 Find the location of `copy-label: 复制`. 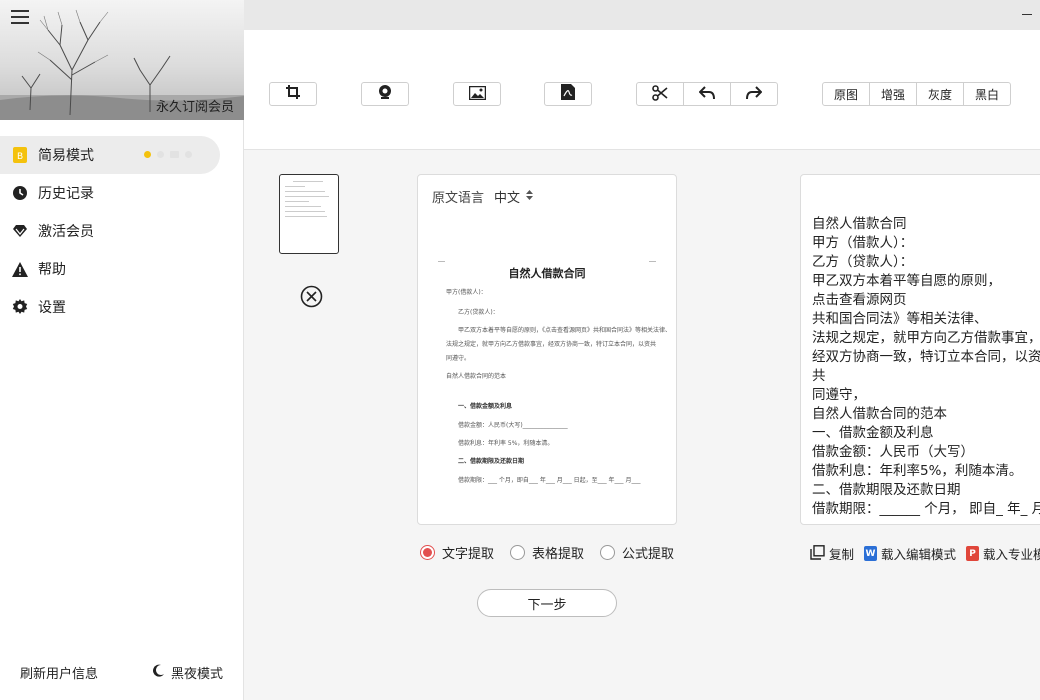

copy-label: 复制 is located at coordinates (842, 554).